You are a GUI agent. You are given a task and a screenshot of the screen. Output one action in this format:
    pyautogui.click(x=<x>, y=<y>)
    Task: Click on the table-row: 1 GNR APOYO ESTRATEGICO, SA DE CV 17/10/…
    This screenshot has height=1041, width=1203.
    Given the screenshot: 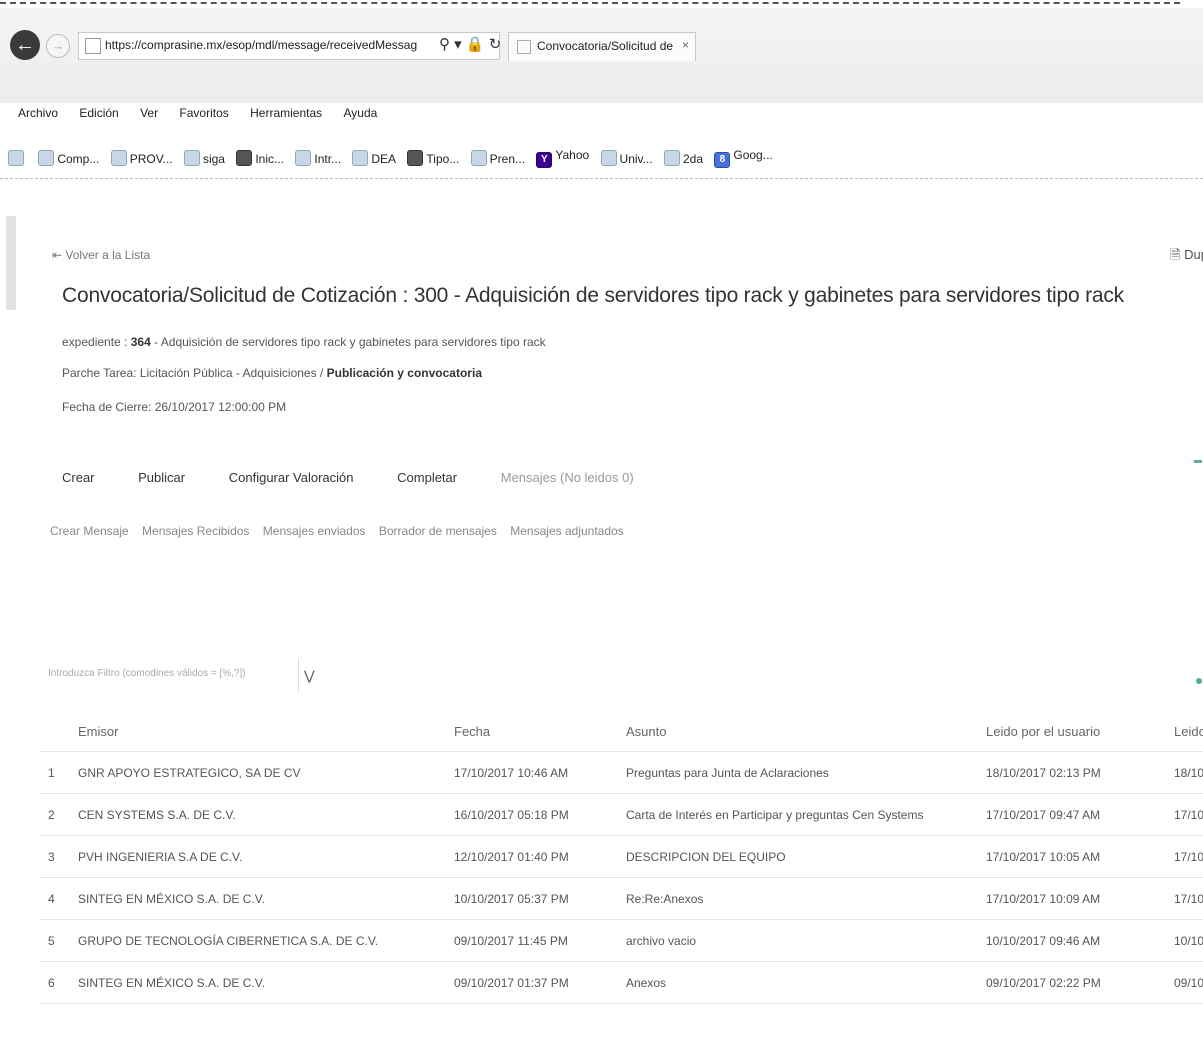 What is the action you would take?
    pyautogui.click(x=621, y=773)
    